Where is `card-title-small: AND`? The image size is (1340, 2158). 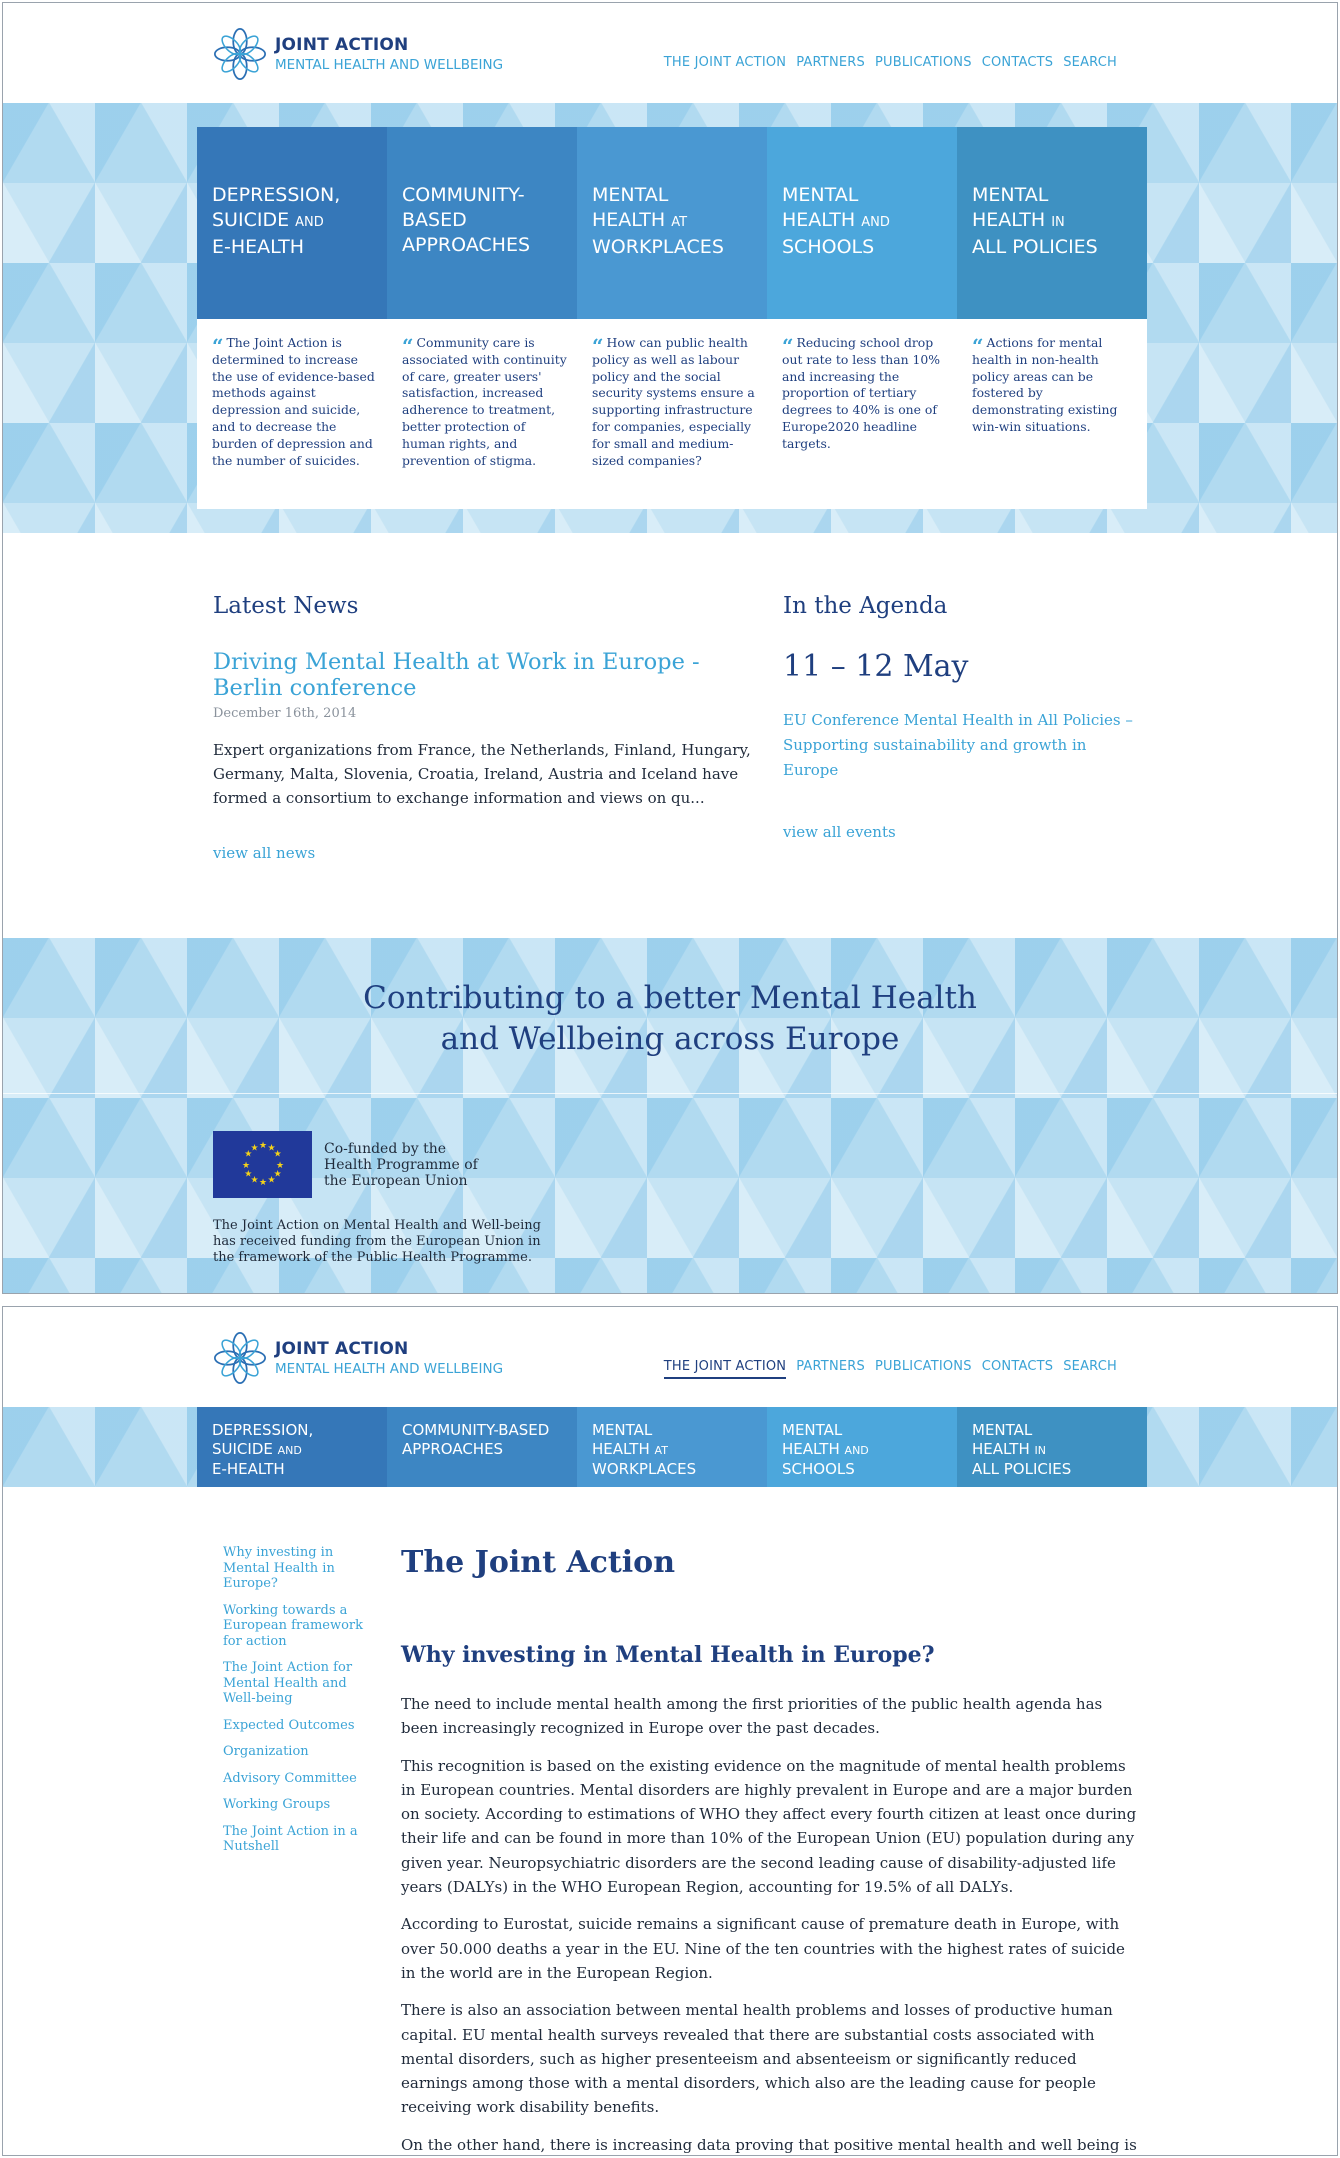
card-title-small: AND is located at coordinates (875, 222).